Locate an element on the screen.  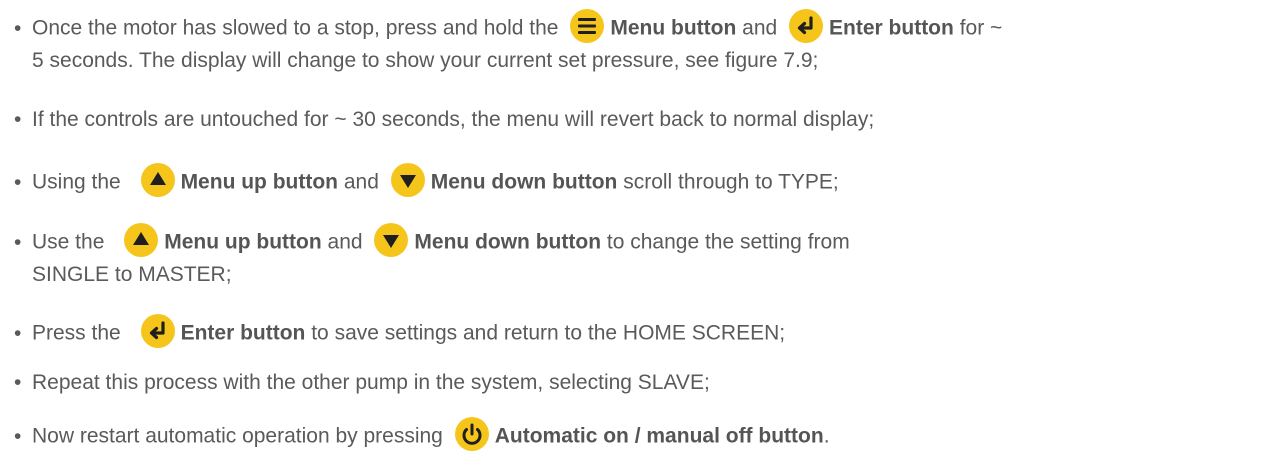
instruction-text: Press the is located at coordinates (76, 333).